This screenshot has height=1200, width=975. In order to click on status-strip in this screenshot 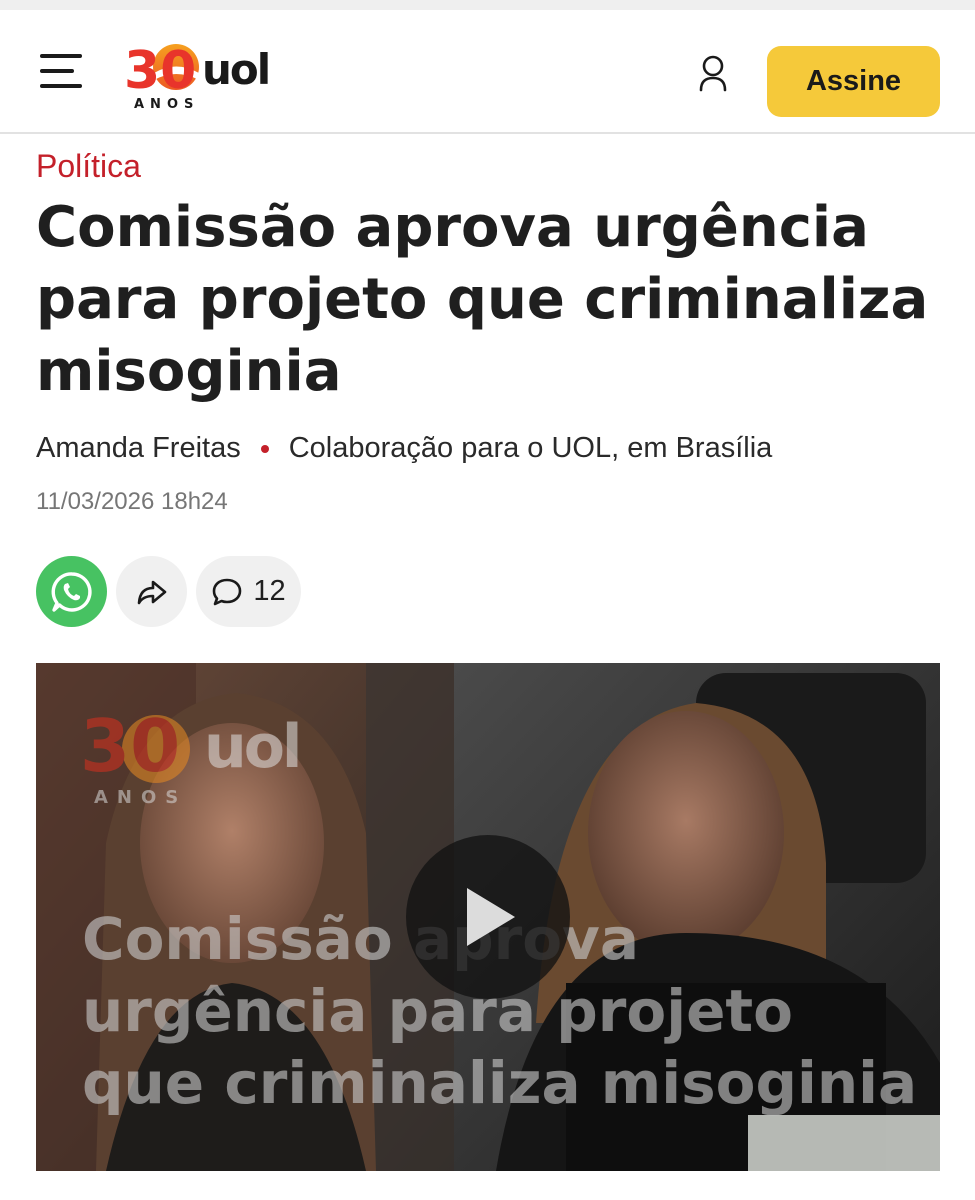, I will do `click(487, 5)`.